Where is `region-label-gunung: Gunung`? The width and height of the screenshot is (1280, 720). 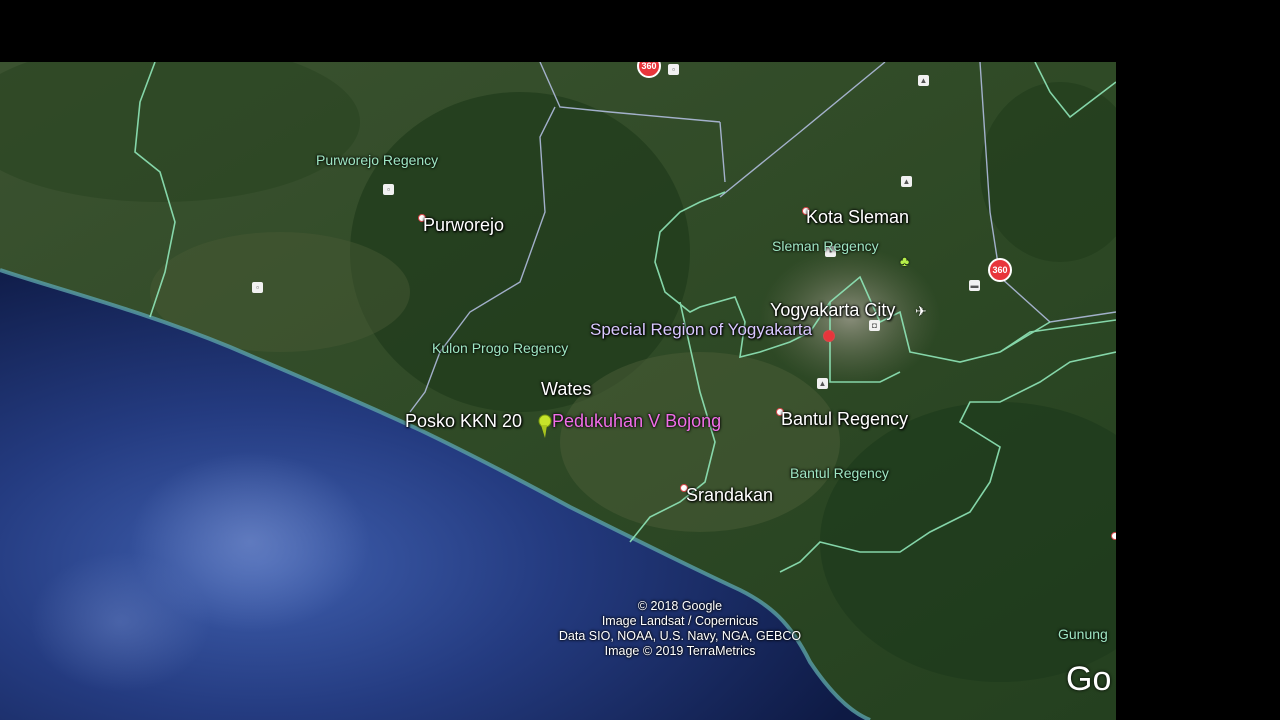 region-label-gunung: Gunung is located at coordinates (1083, 634).